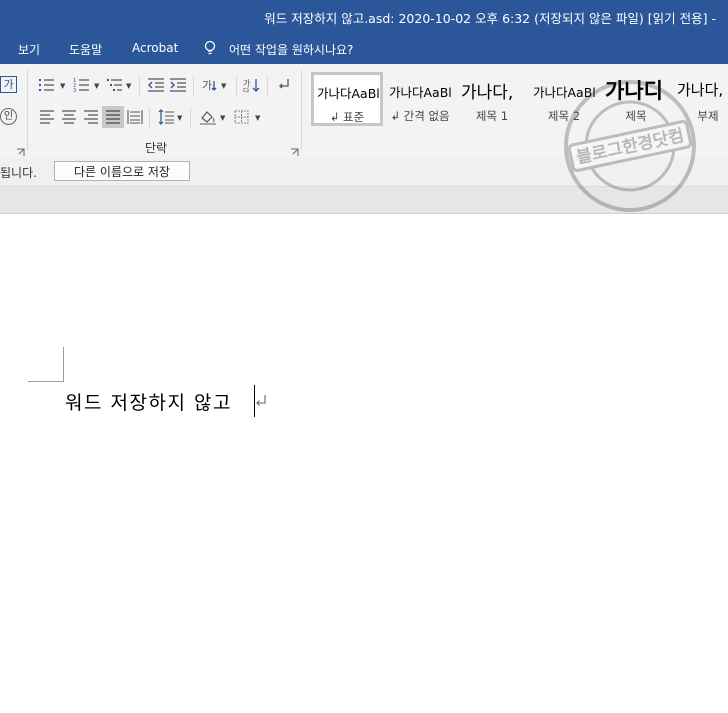 The width and height of the screenshot is (728, 713). Describe the element at coordinates (246, 89) in the screenshot. I see `svg-text: 다` at that location.